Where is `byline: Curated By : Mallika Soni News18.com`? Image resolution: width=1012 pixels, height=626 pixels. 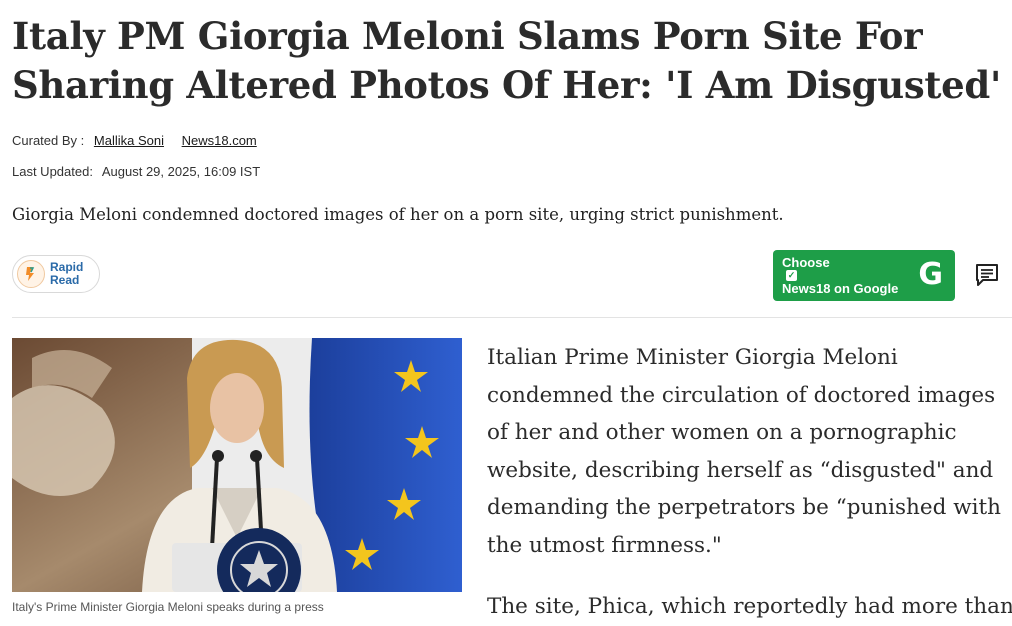 byline: Curated By : Mallika Soni News18.com is located at coordinates (141, 140).